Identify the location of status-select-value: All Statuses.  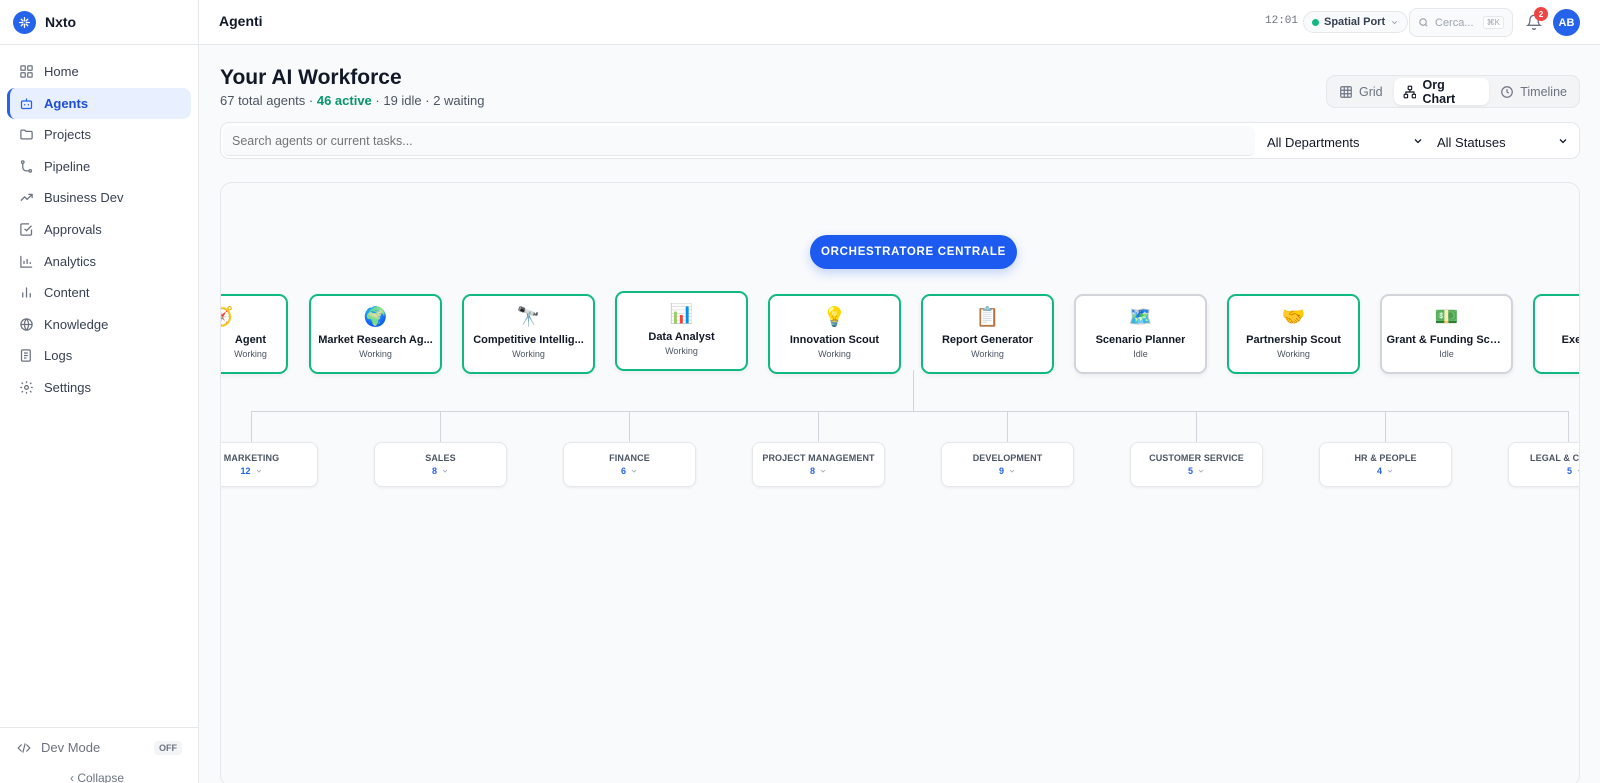
(1471, 142).